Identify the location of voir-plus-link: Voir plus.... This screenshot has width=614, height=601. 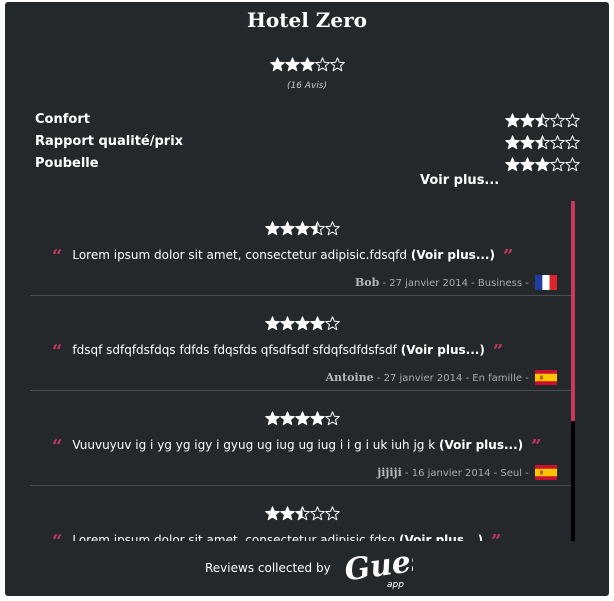
(459, 180).